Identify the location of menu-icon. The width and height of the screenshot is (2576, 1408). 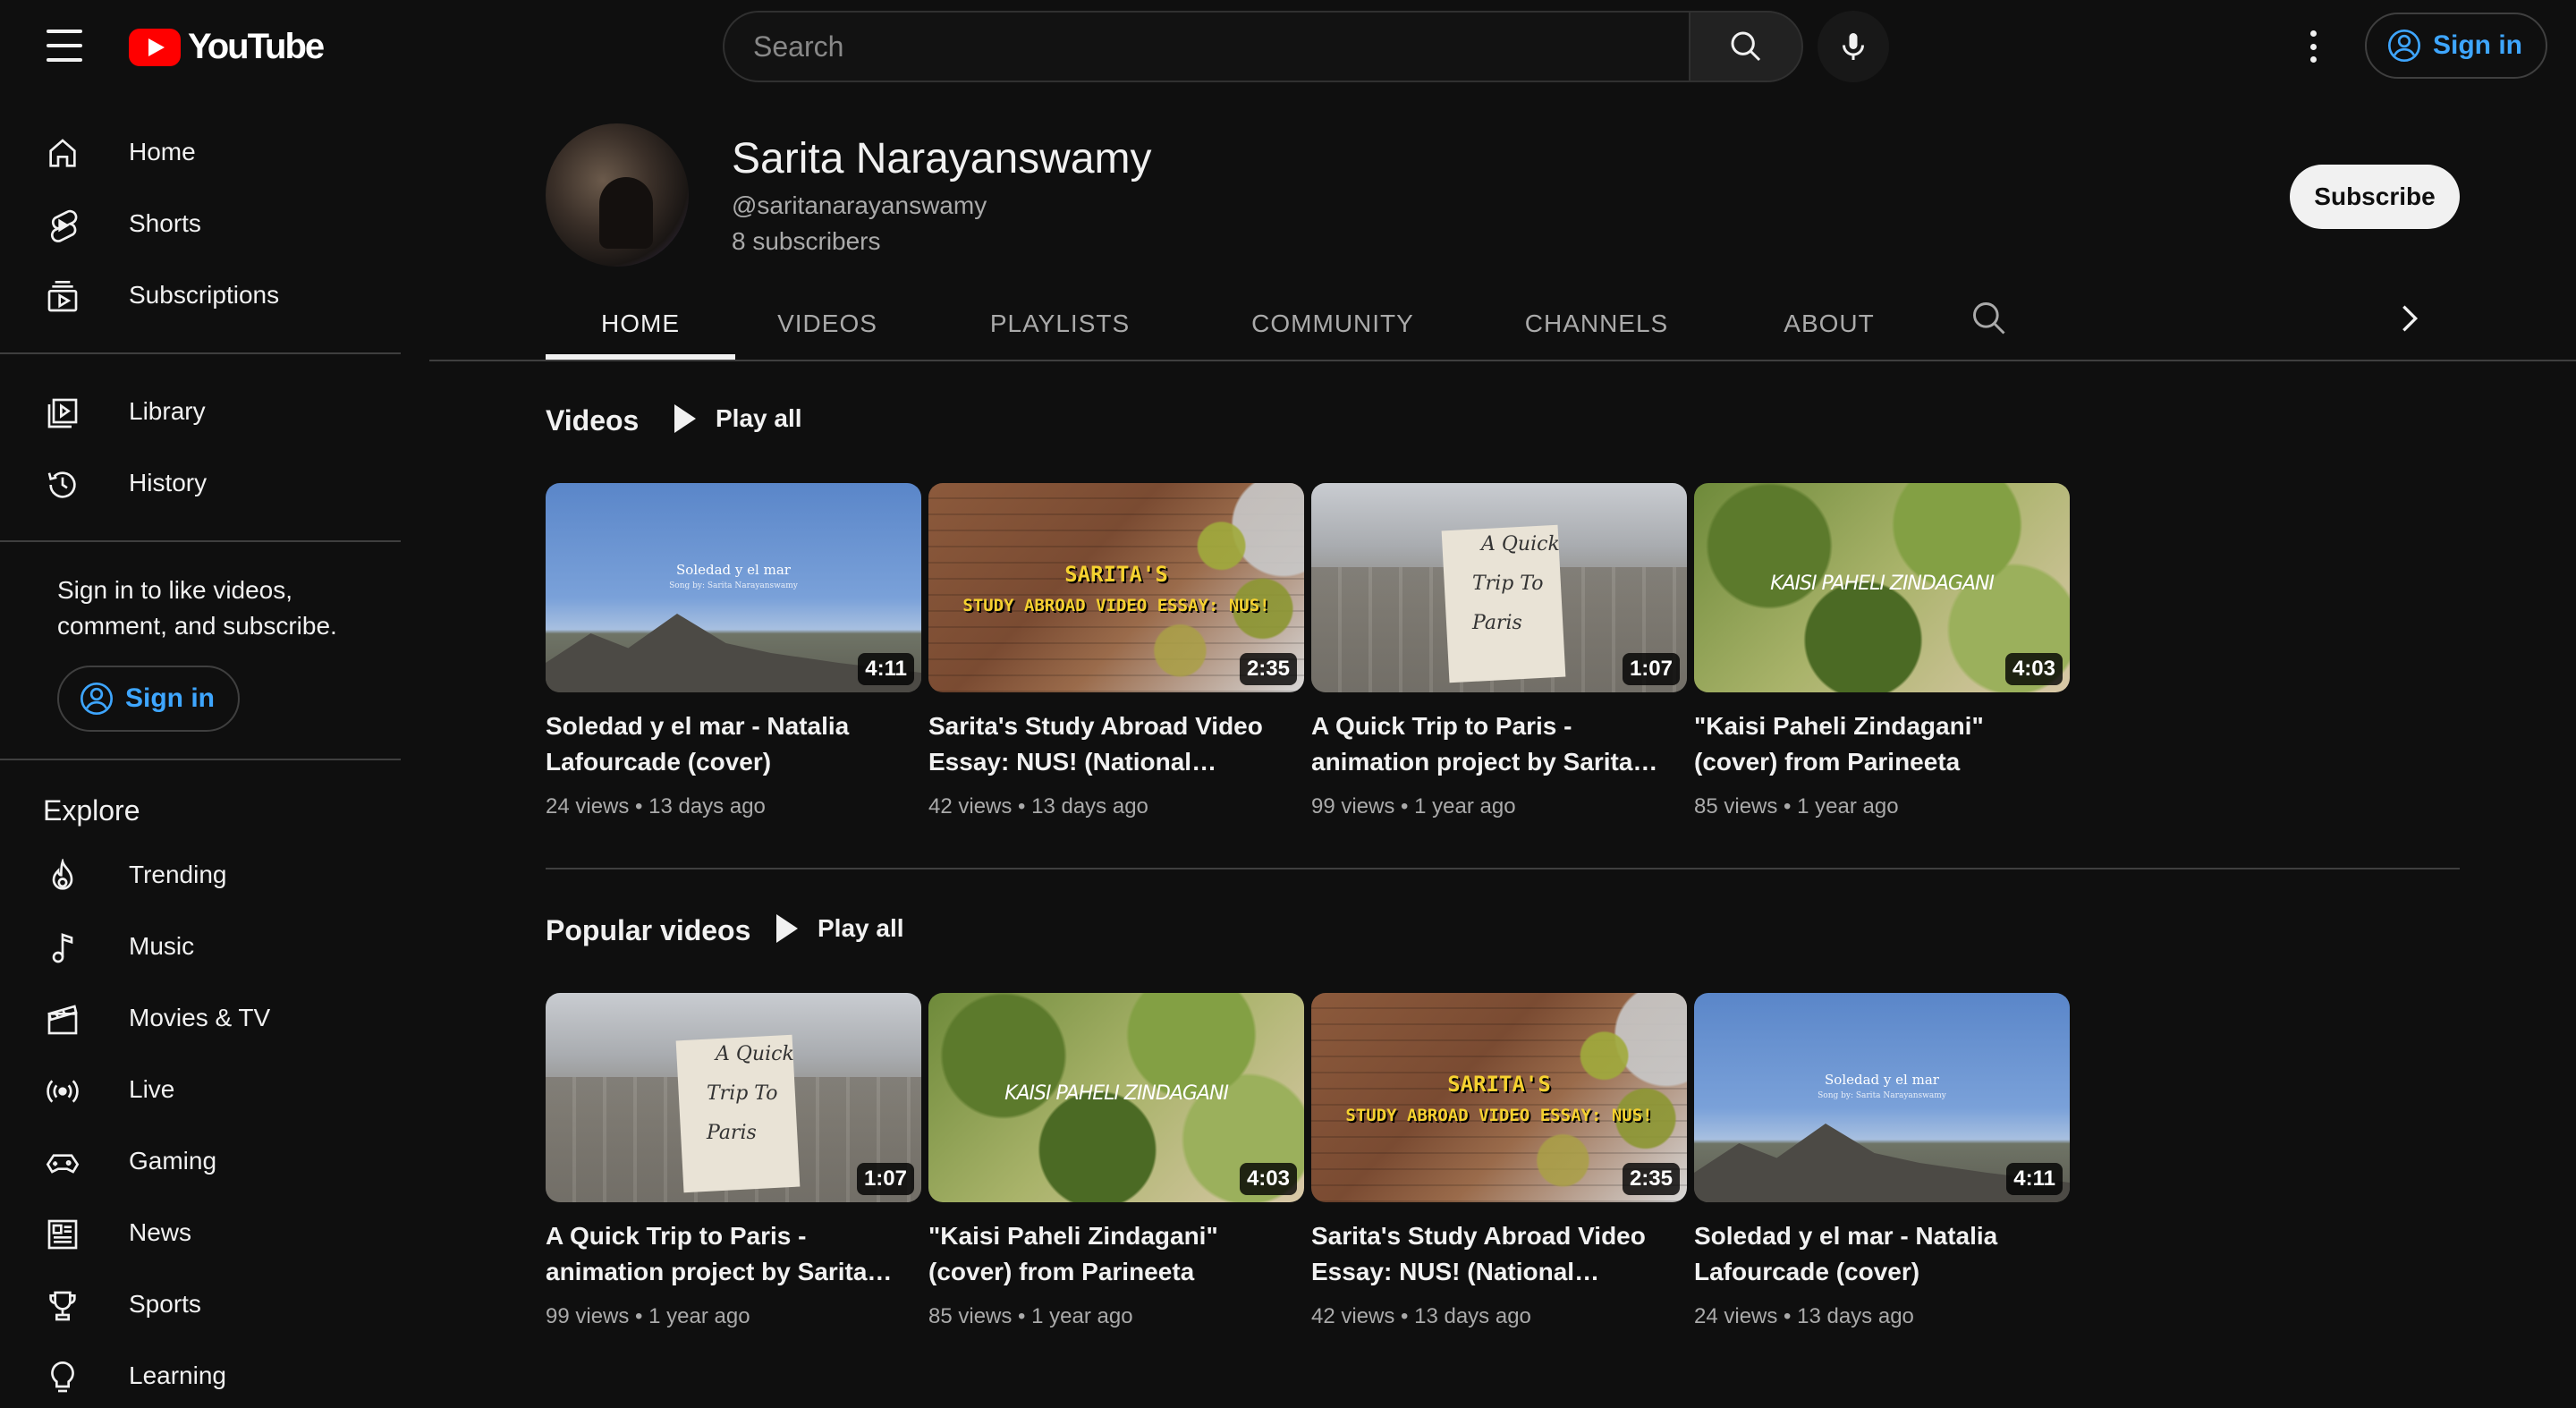
(64, 46).